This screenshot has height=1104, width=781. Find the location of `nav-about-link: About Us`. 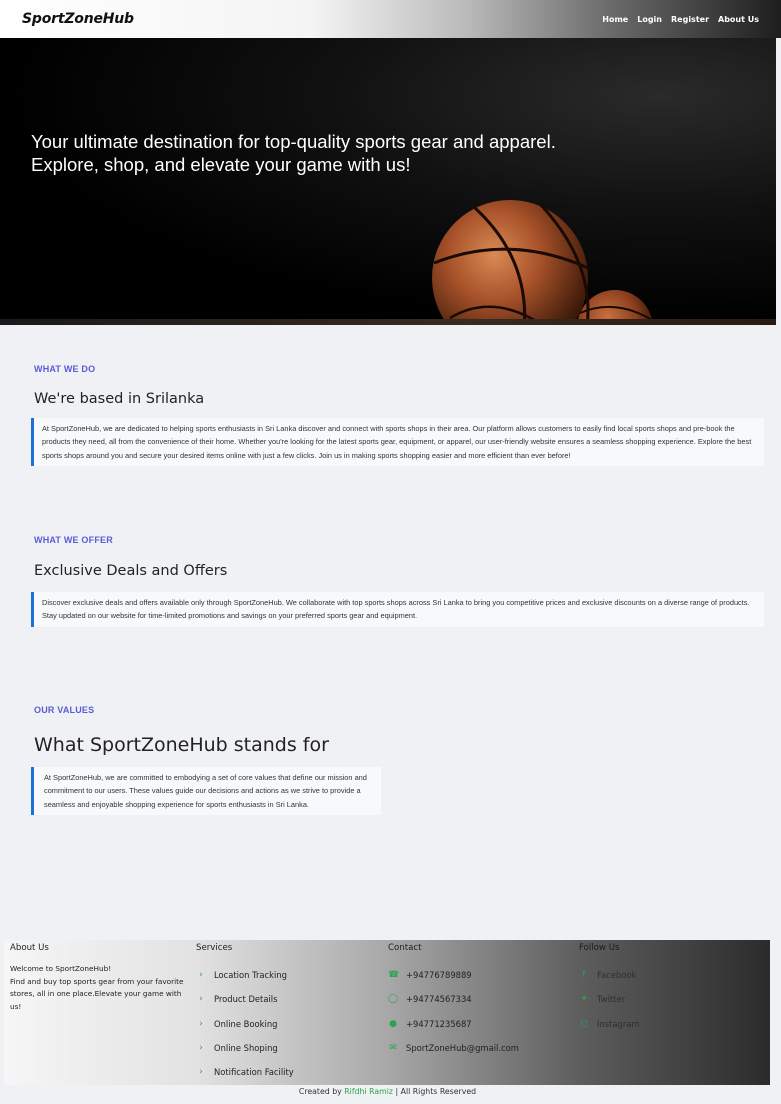

nav-about-link: About Us is located at coordinates (738, 19).